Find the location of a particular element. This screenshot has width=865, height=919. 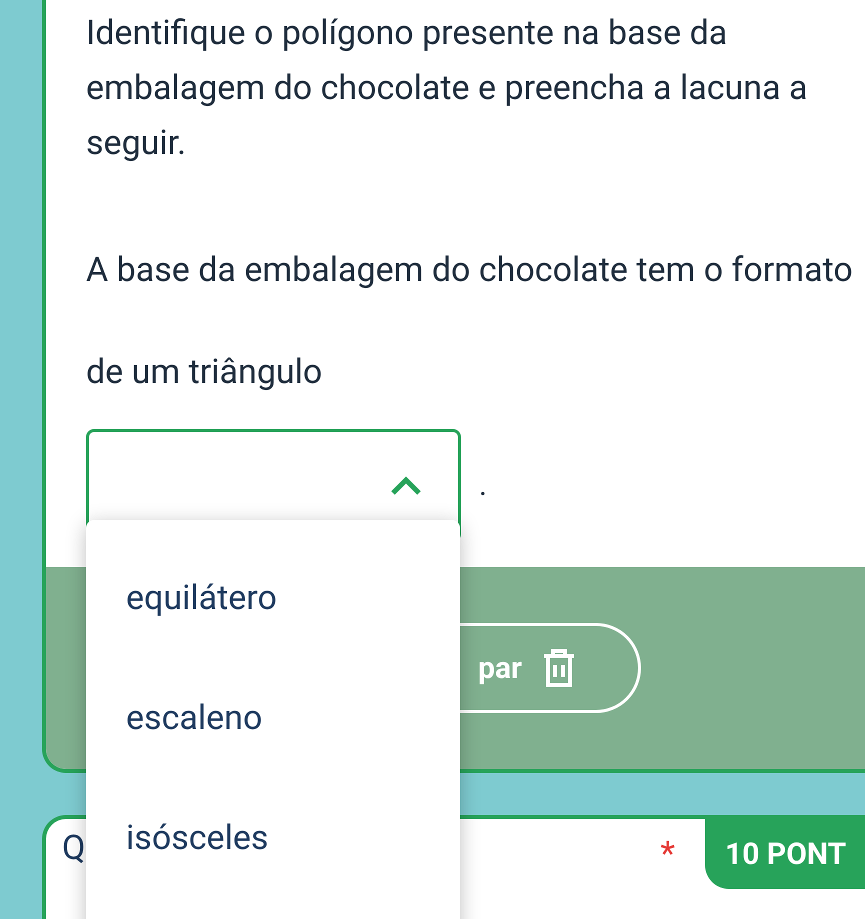

trash-icon is located at coordinates (559, 668).